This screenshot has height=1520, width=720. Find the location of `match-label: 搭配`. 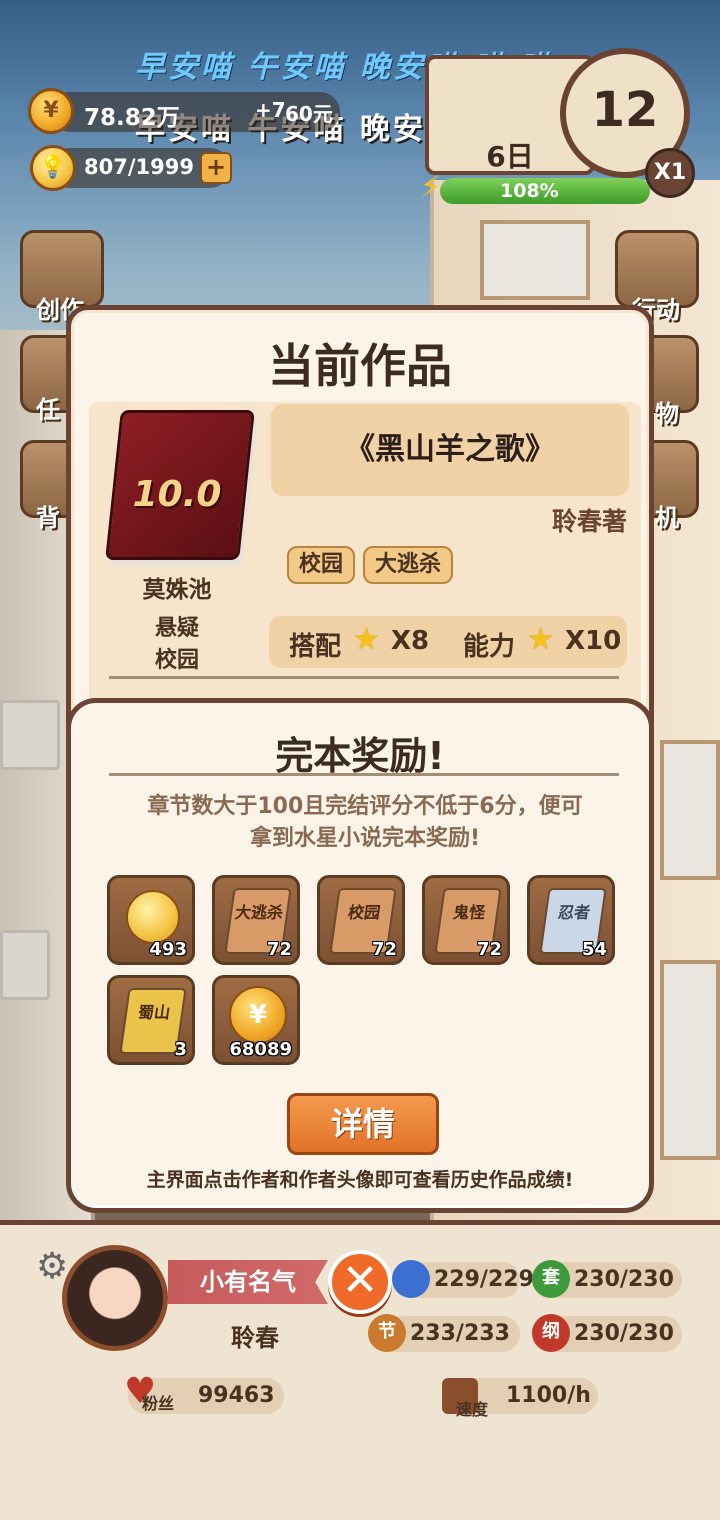

match-label: 搭配 is located at coordinates (315, 647).